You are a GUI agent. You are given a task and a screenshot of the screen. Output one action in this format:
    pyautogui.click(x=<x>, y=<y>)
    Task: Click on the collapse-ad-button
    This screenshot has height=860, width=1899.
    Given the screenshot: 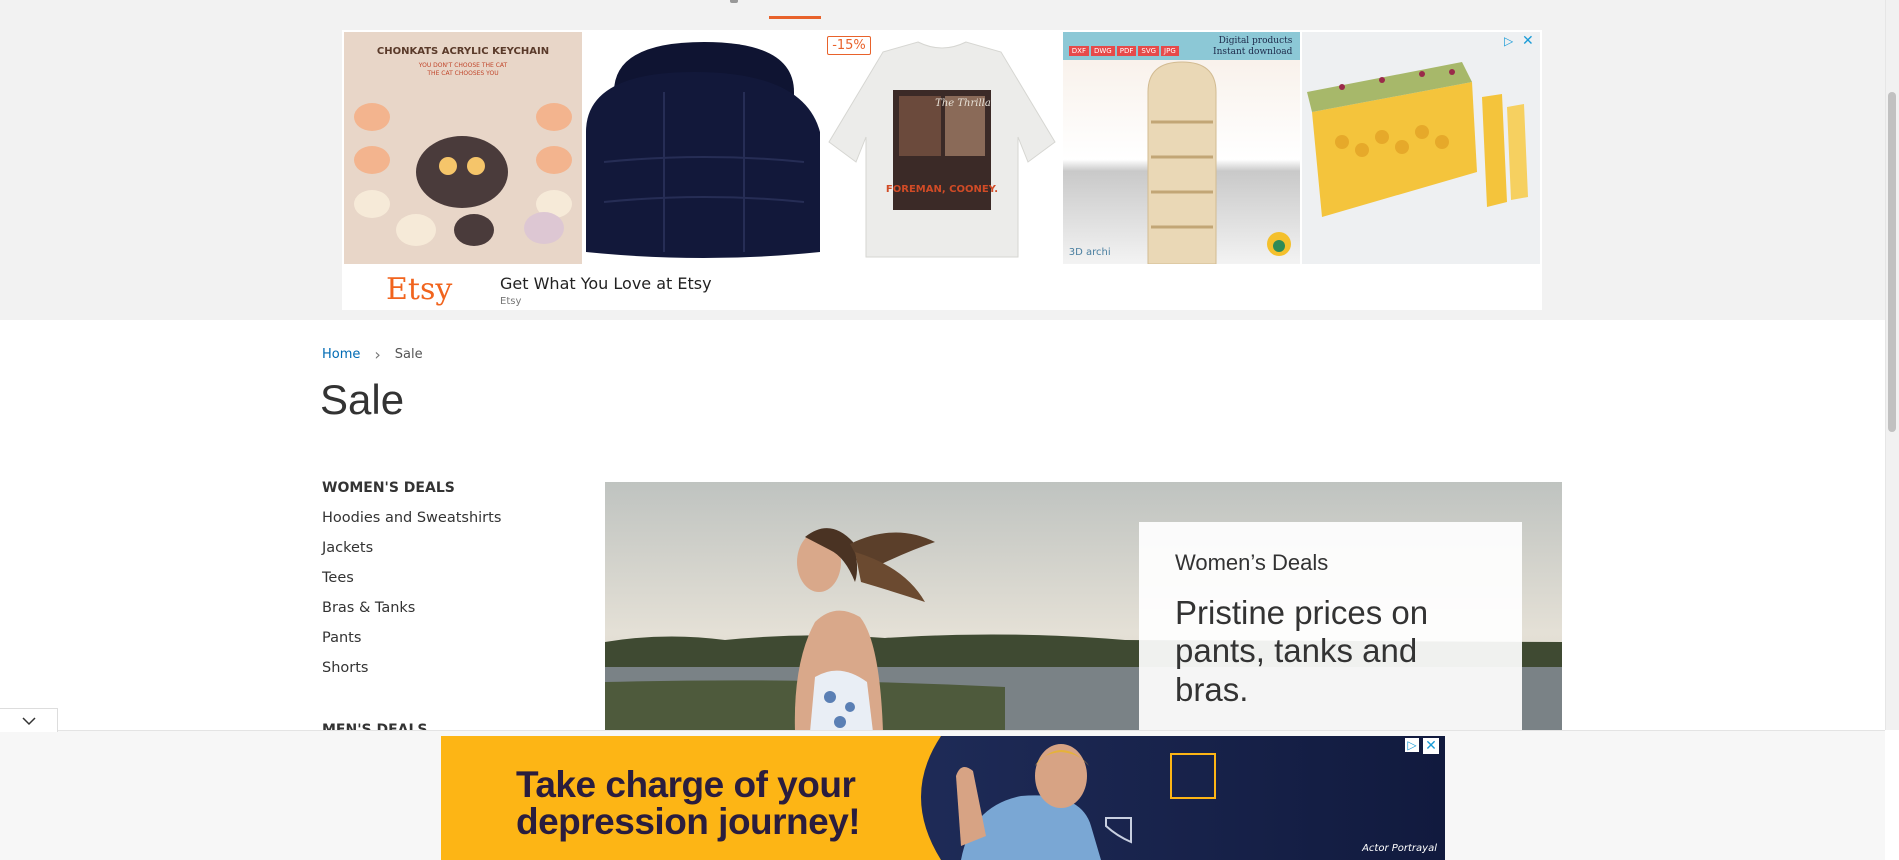 What is the action you would take?
    pyautogui.click(x=29, y=720)
    